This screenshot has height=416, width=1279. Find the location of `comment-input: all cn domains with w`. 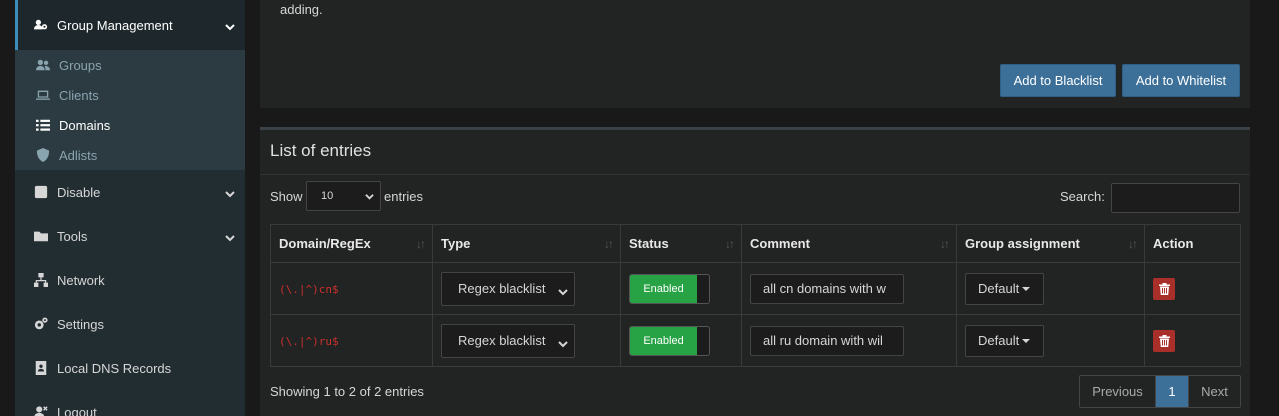

comment-input: all cn domains with w is located at coordinates (827, 288).